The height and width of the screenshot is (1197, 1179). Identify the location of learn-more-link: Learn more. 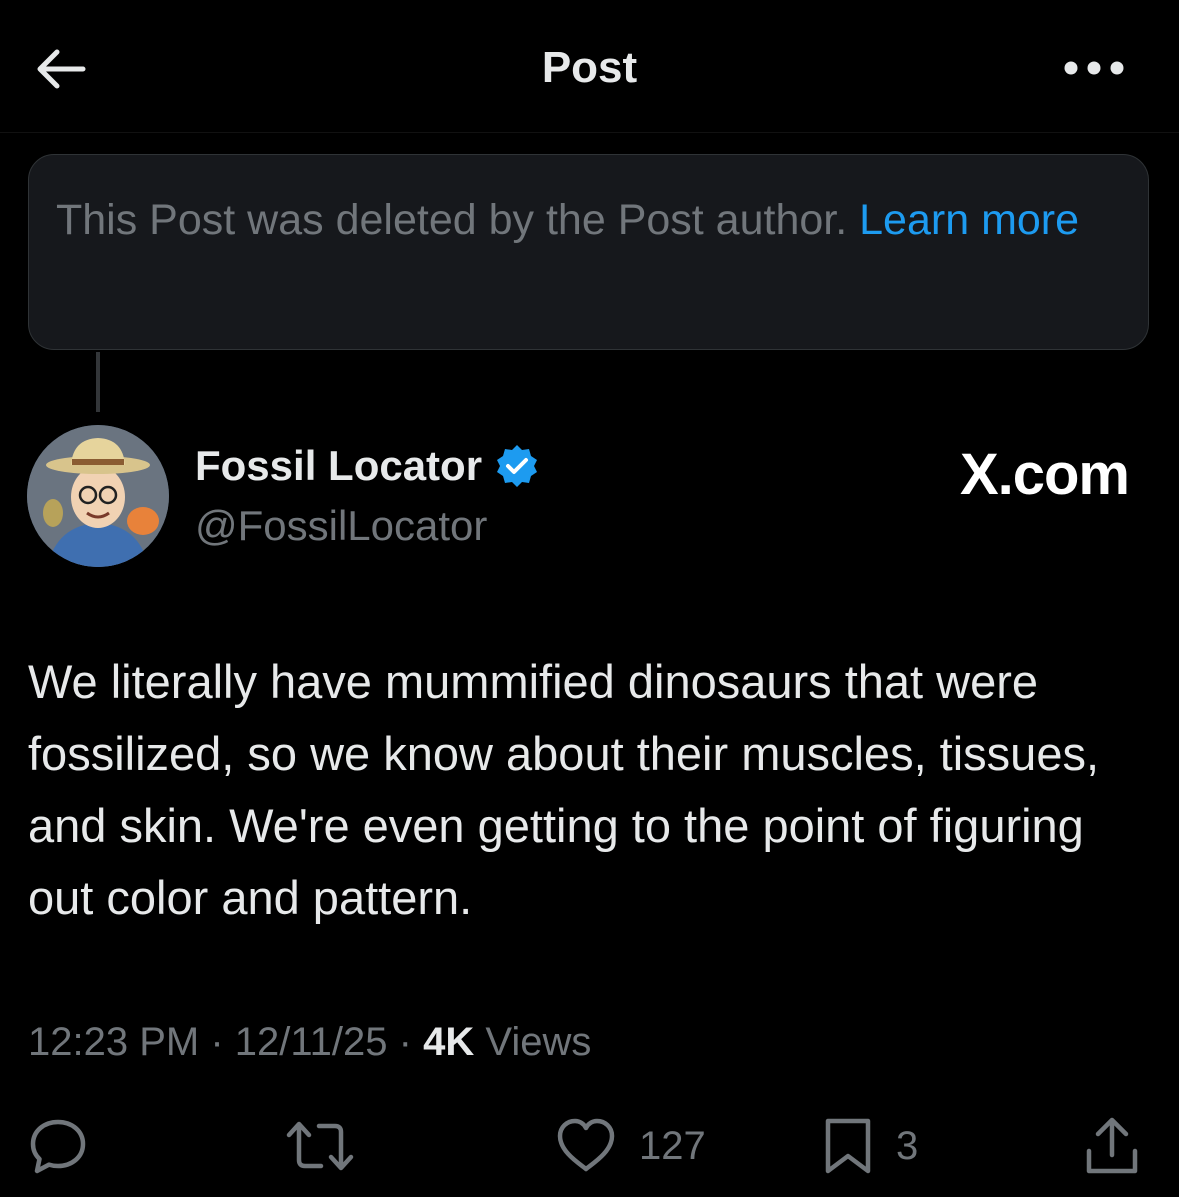
(969, 220).